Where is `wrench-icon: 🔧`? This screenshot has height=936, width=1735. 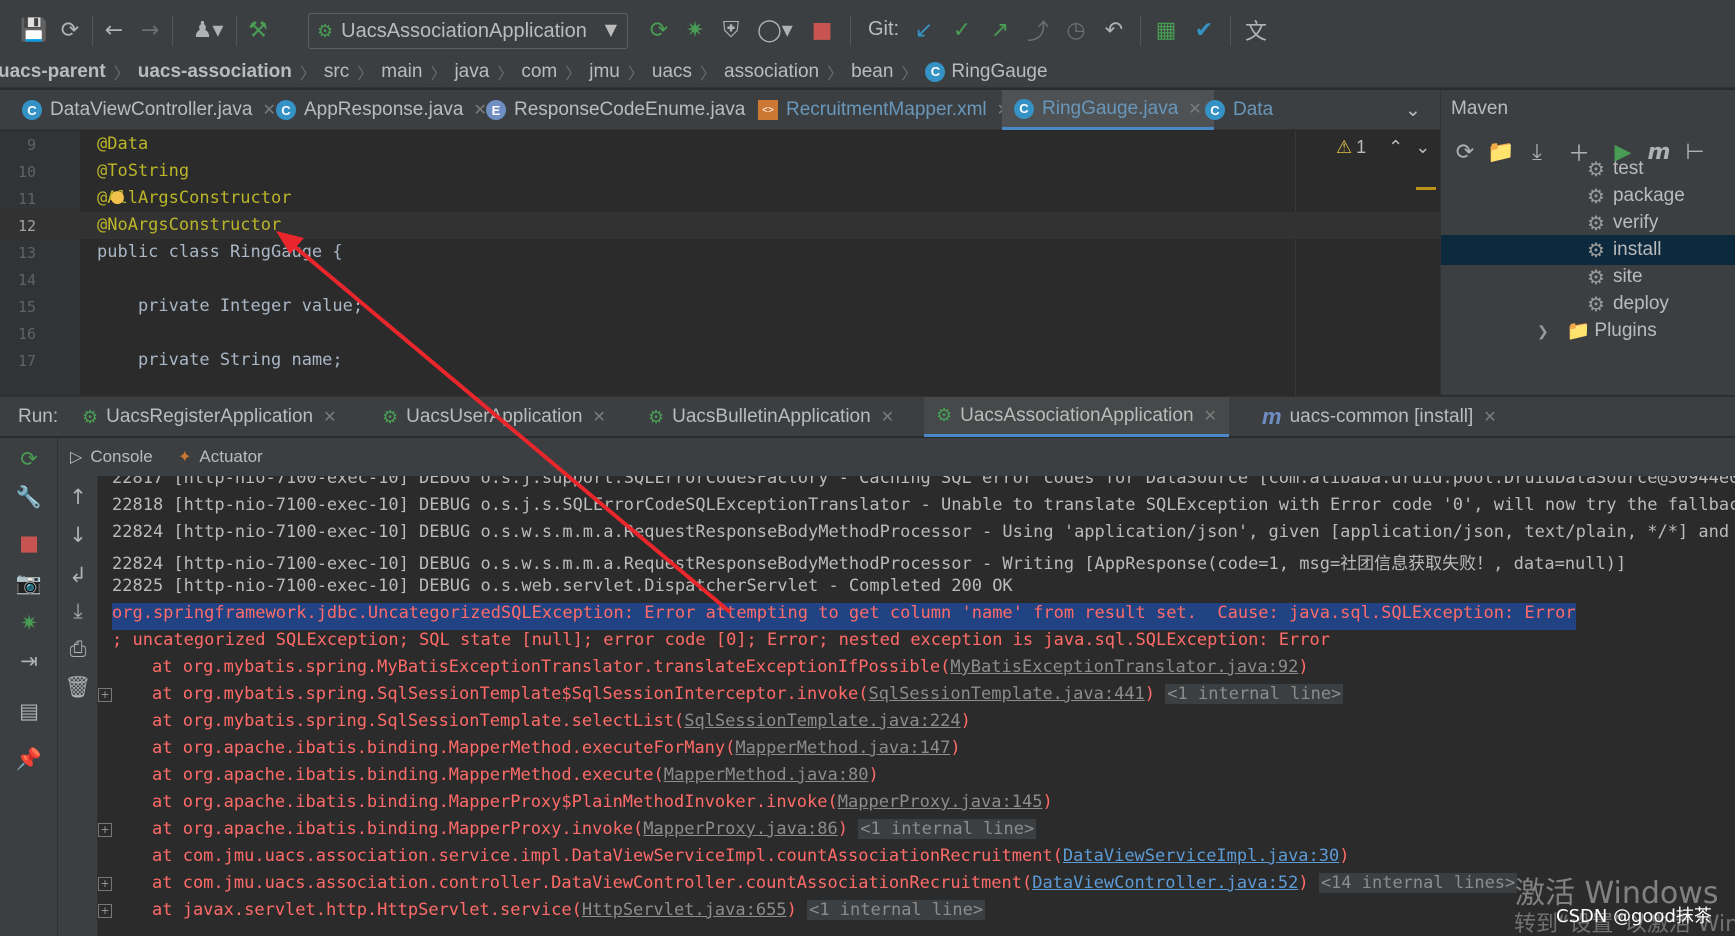 wrench-icon: 🔧 is located at coordinates (29, 497).